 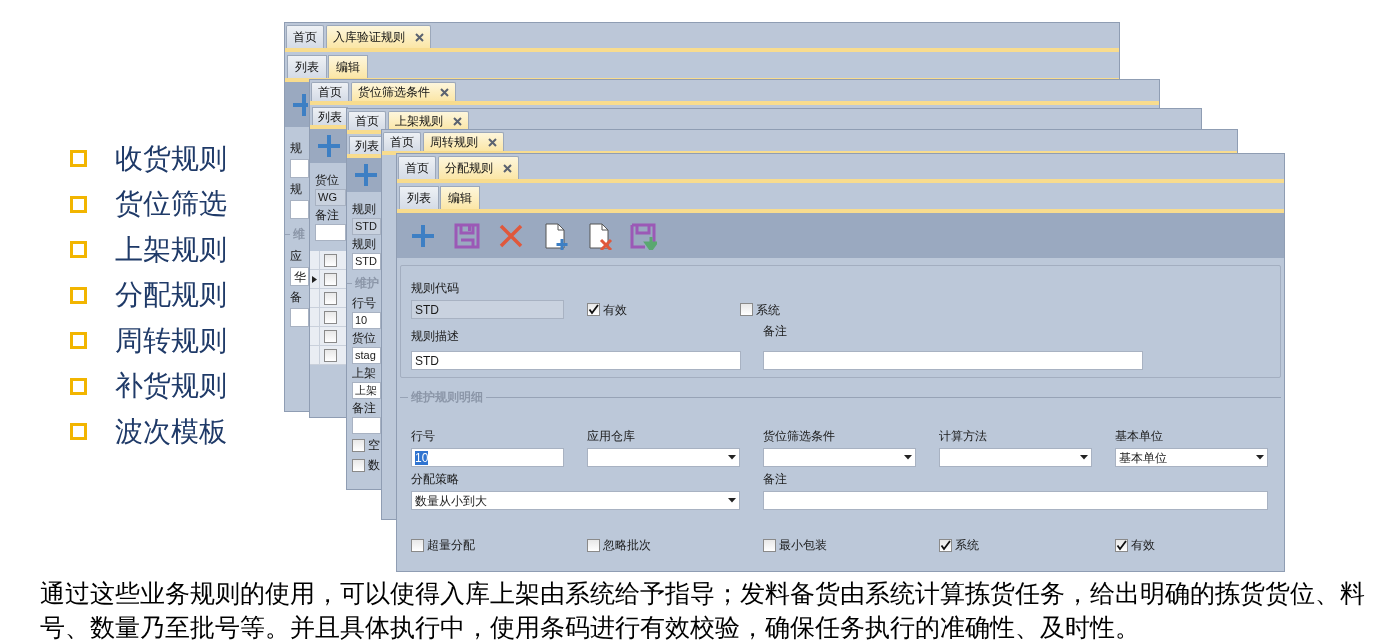 What do you see at coordinates (374, 445) in the screenshot?
I see `checkbox-label: 空` at bounding box center [374, 445].